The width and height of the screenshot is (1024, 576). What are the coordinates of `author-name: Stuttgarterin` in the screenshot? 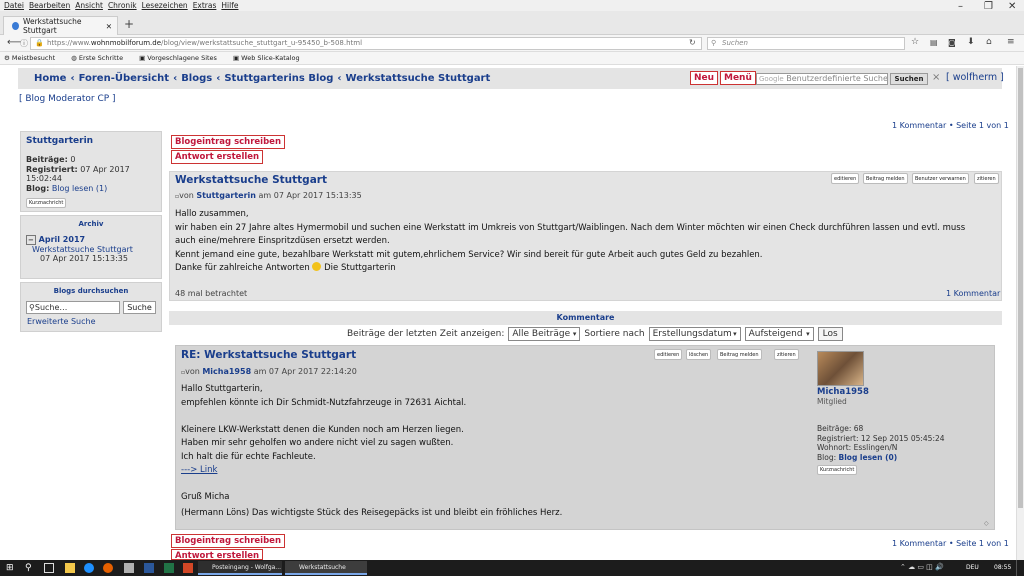 It's located at (59, 141).